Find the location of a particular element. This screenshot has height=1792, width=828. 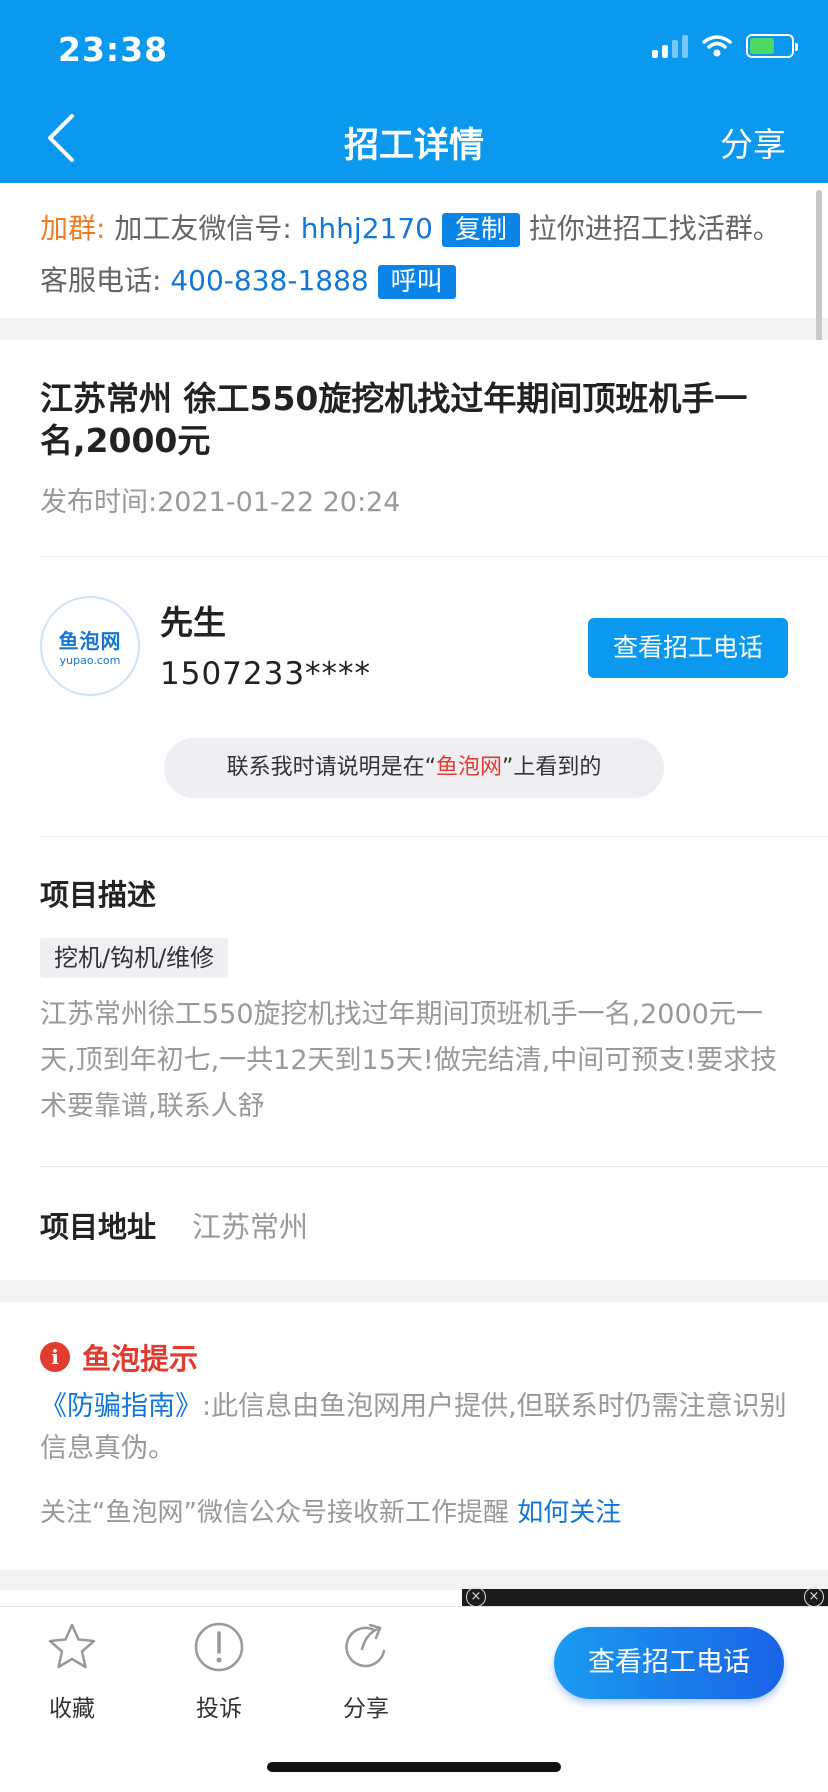

status-time: 23:38 is located at coordinates (113, 49).